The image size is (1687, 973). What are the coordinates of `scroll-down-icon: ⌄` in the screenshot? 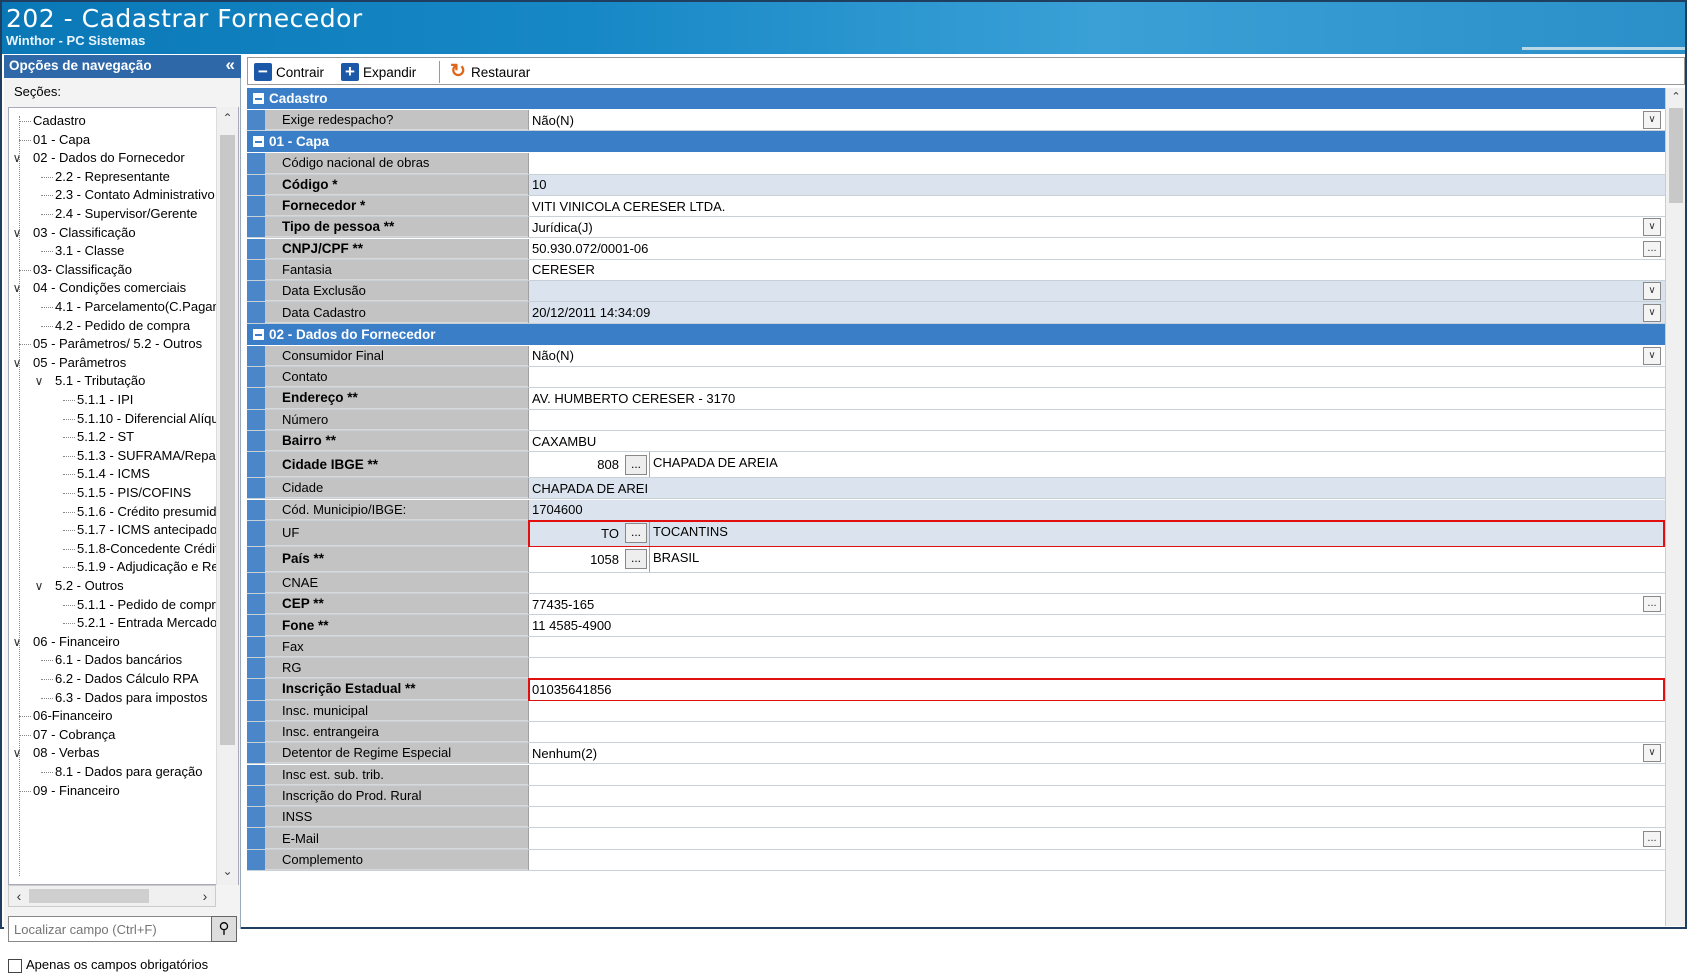 It's located at (227, 871).